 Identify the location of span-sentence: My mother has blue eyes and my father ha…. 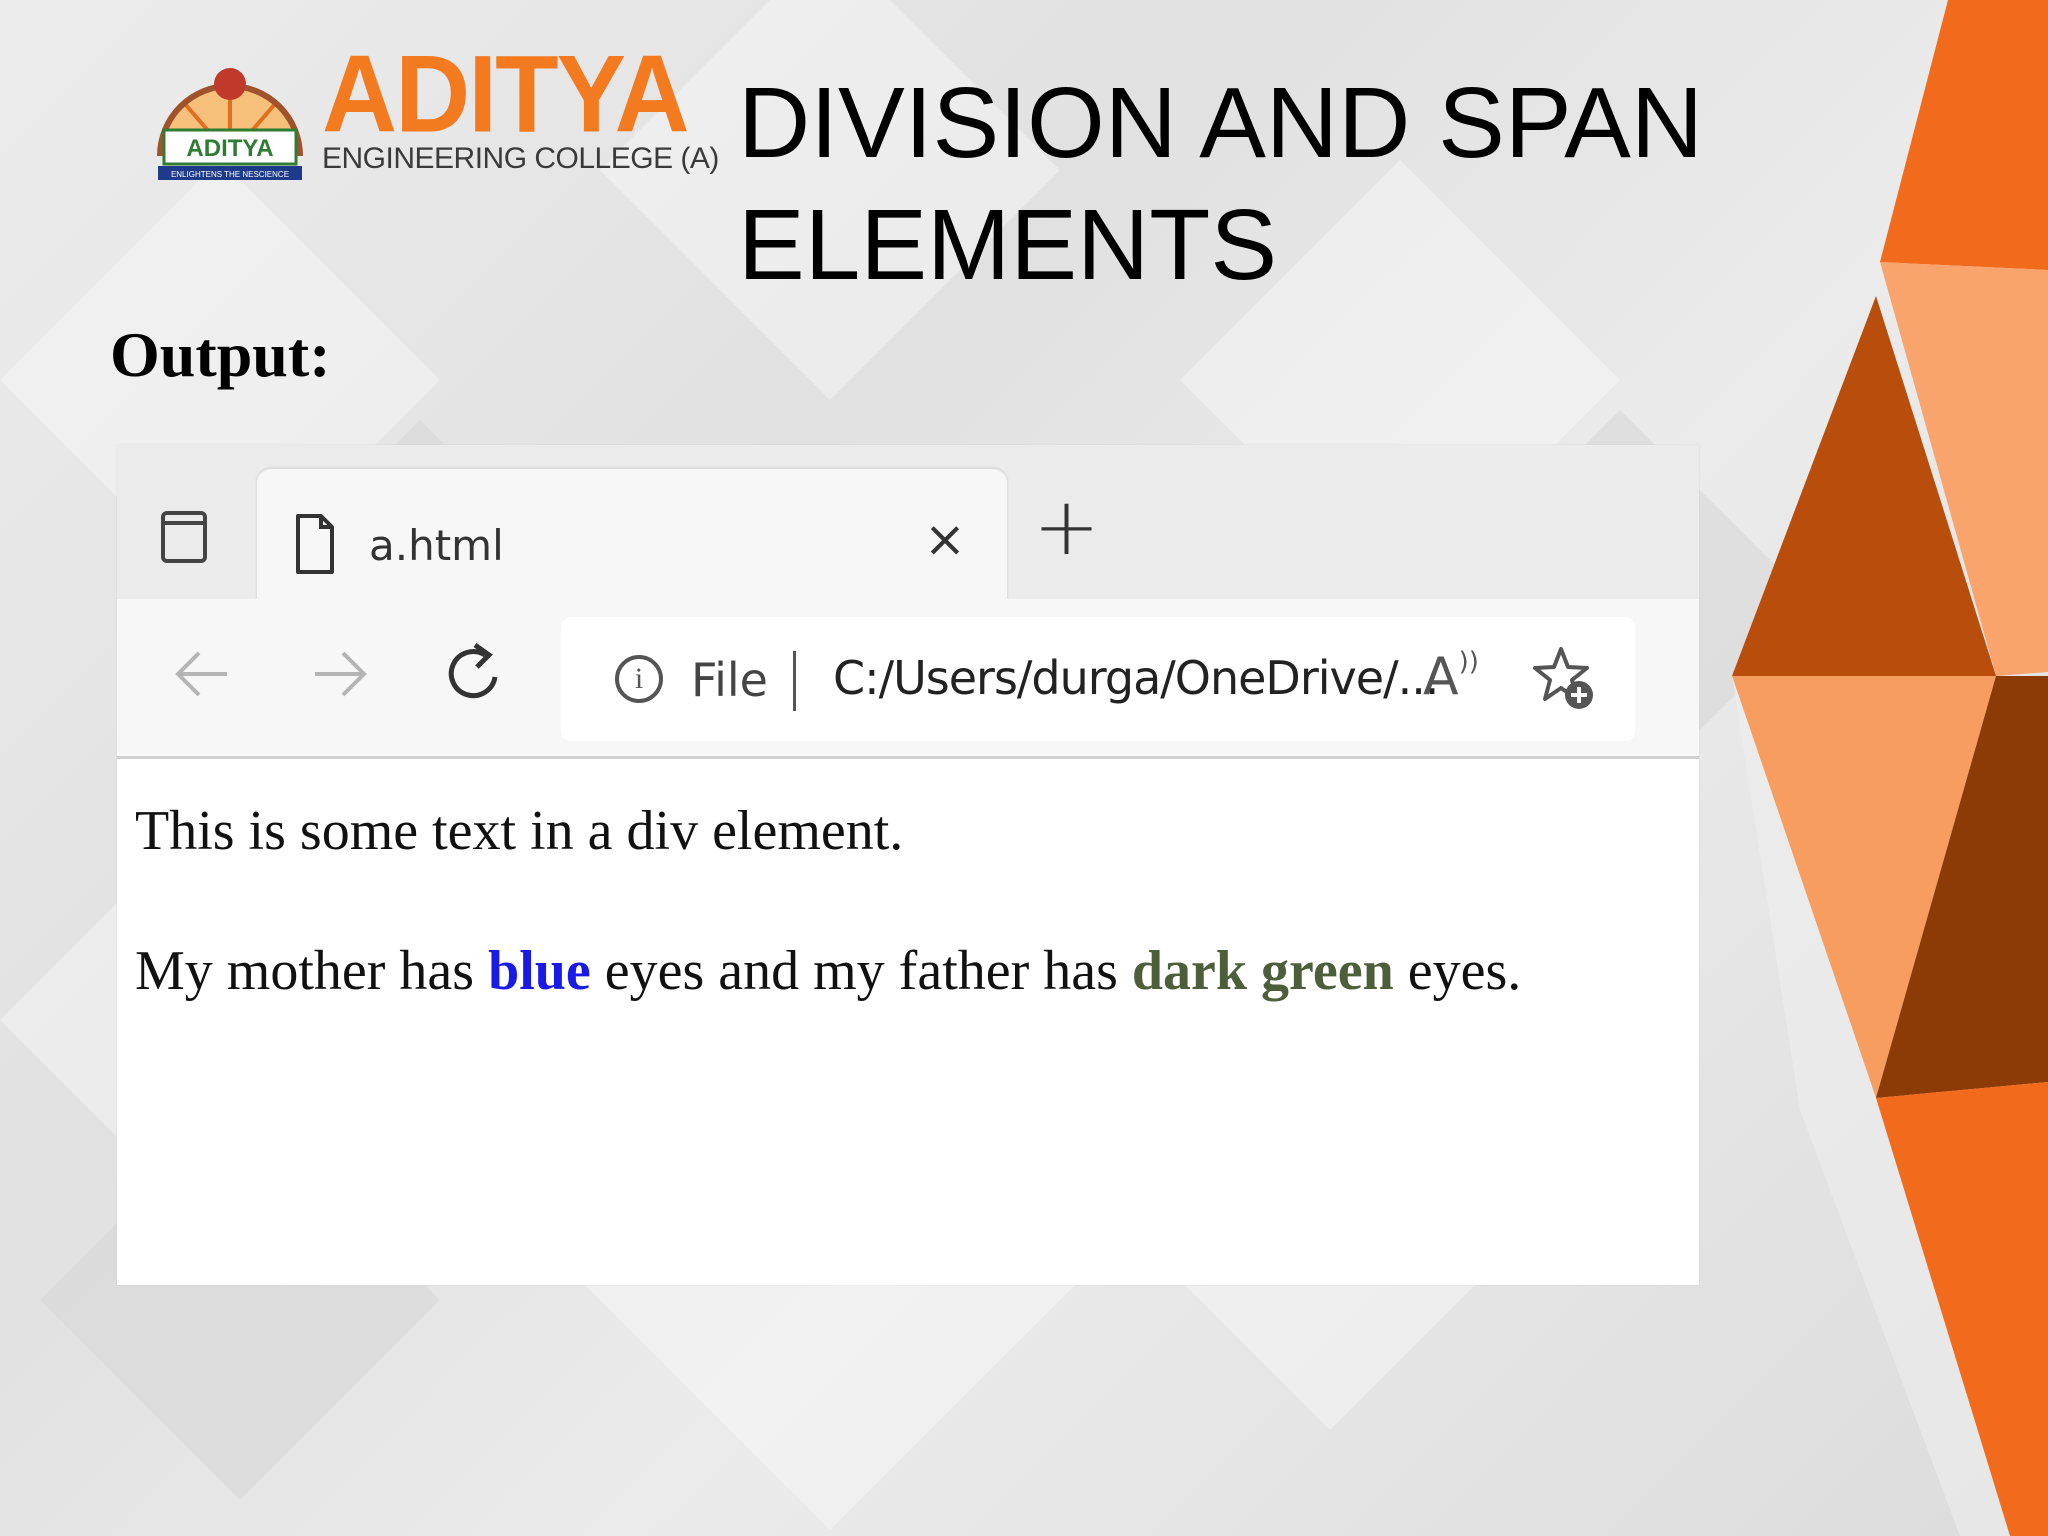
(828, 971).